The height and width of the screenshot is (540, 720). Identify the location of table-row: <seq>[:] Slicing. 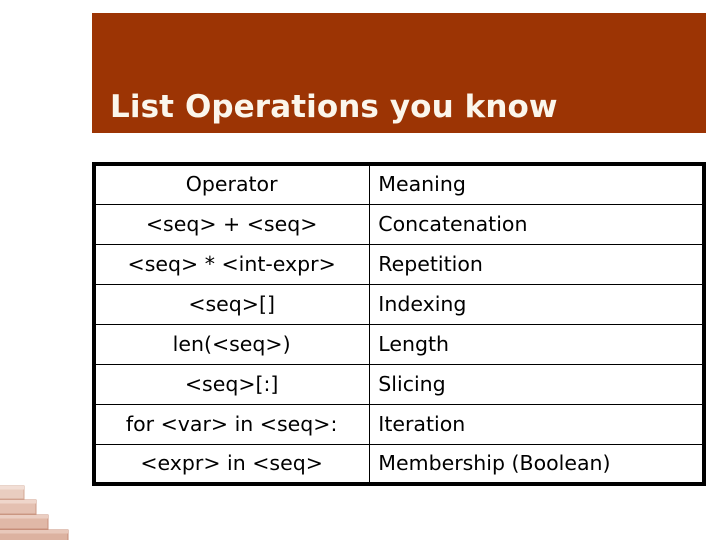
(399, 384).